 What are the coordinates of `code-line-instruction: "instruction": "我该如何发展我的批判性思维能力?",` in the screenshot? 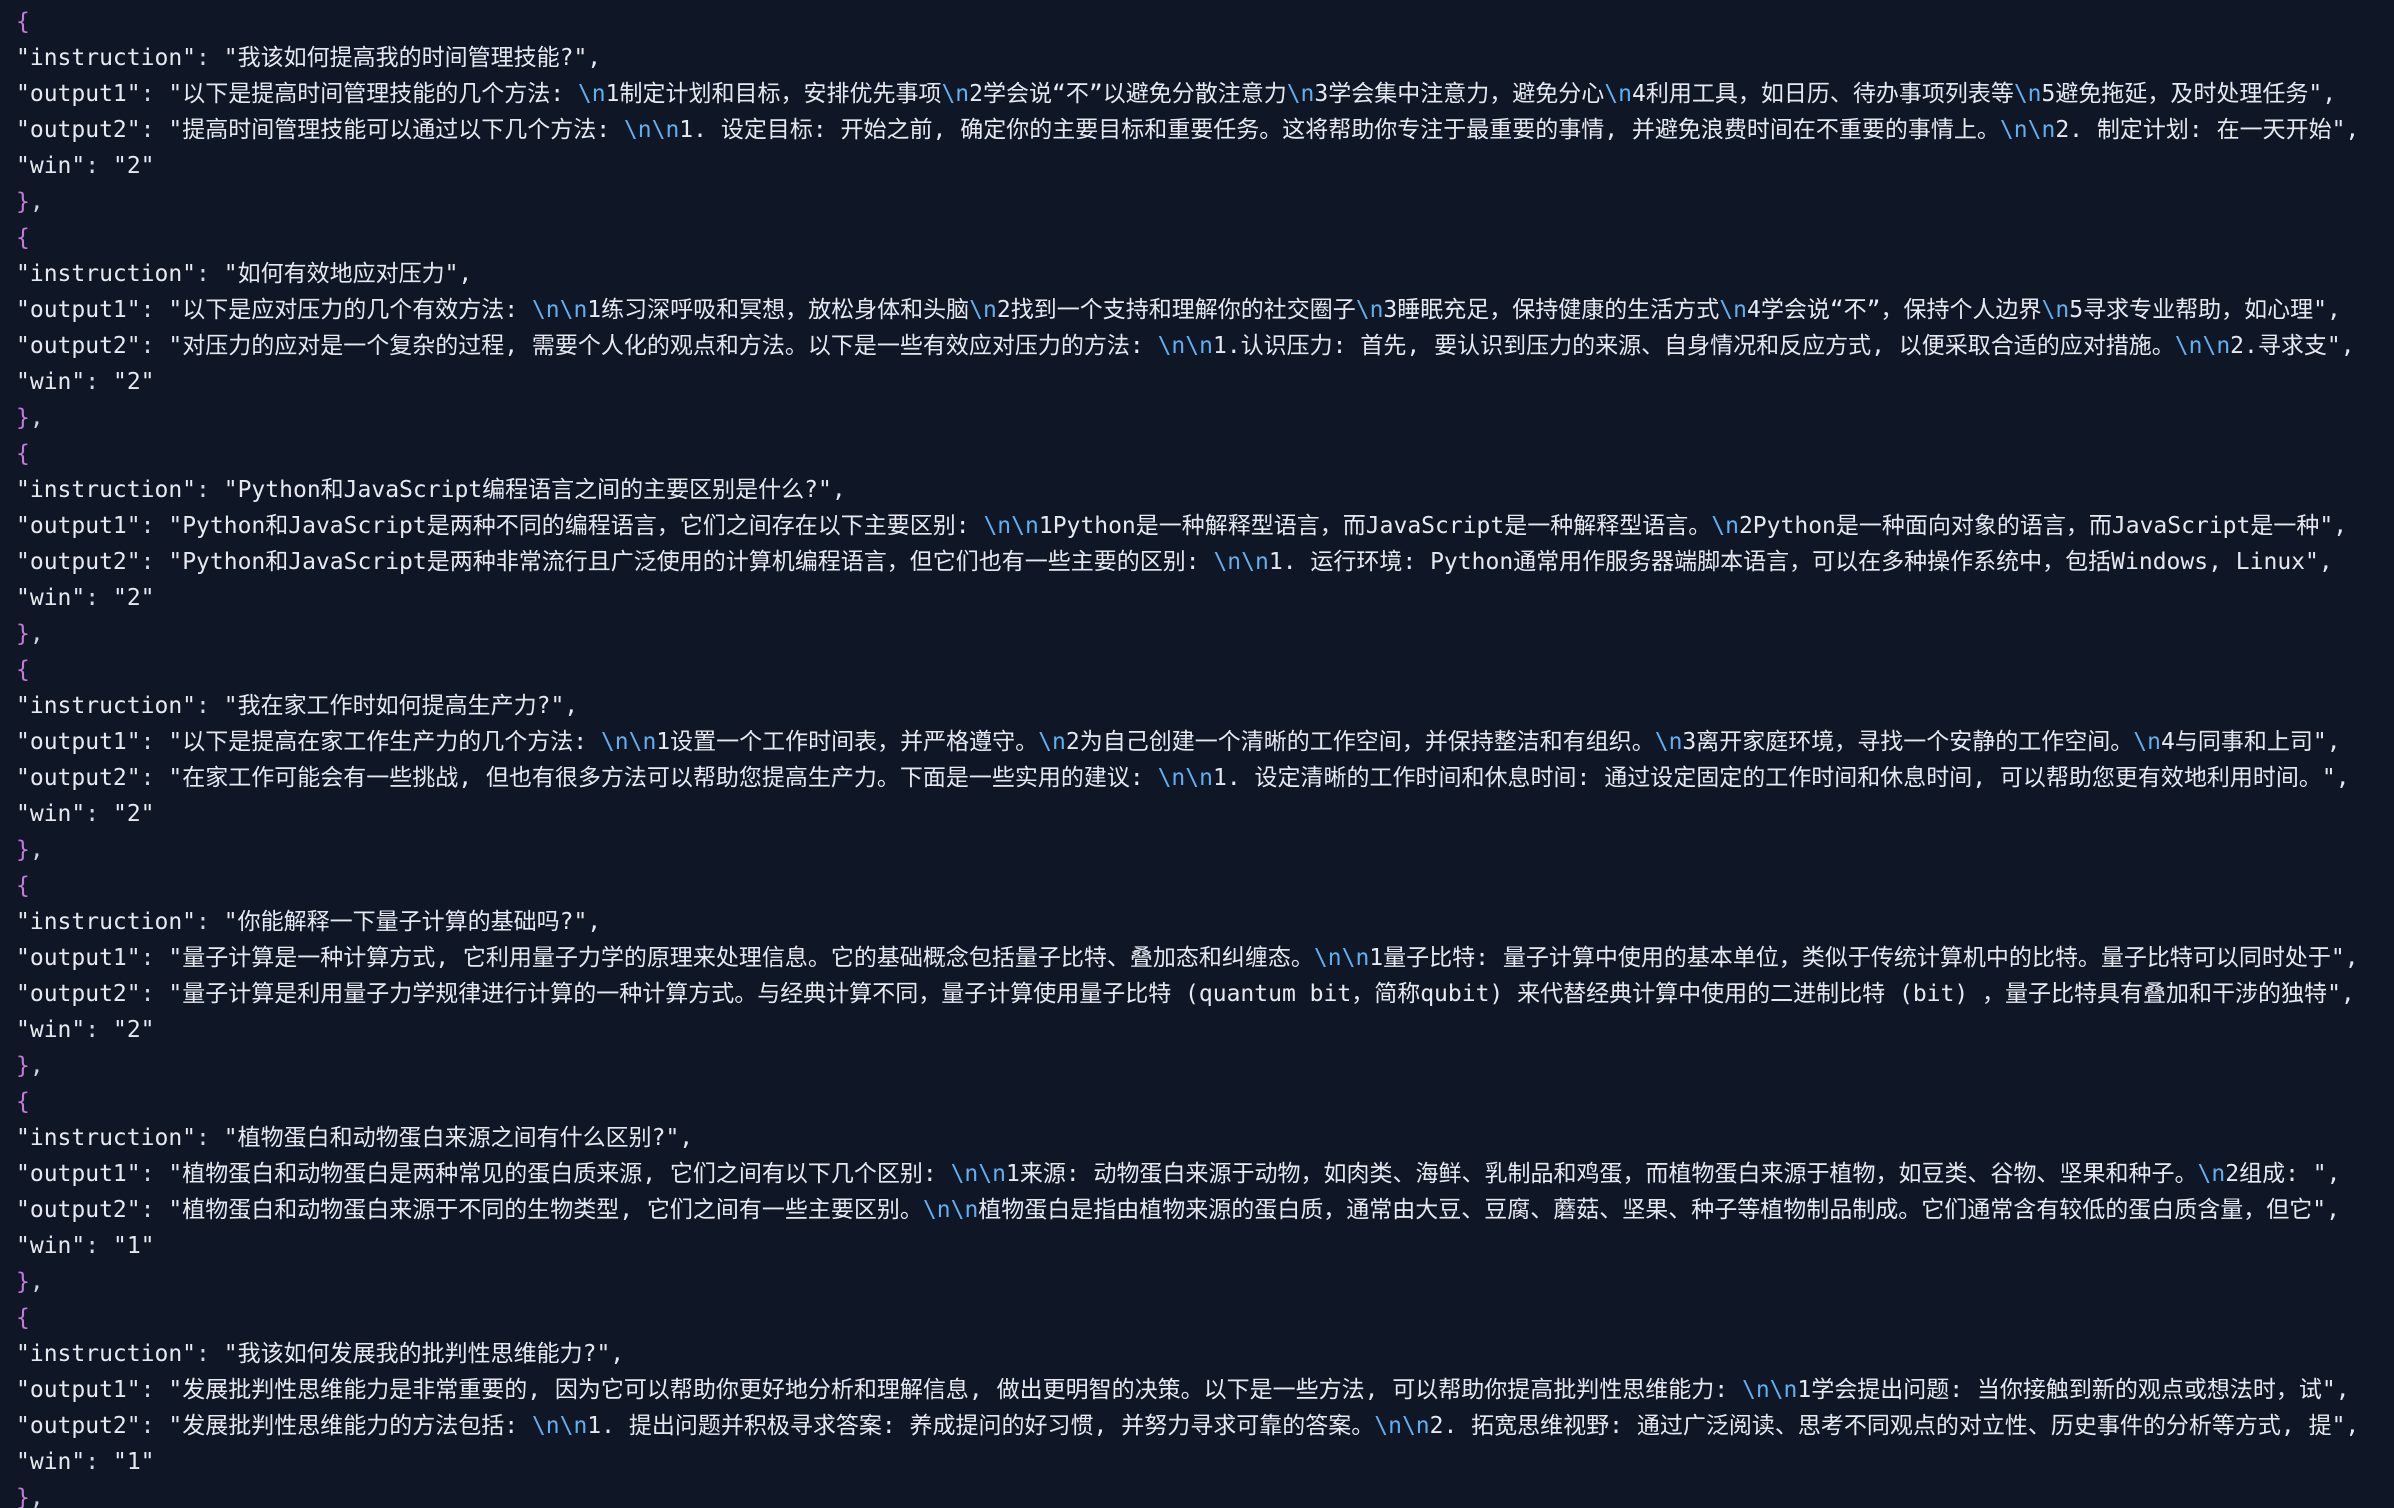 It's located at (320, 1354).